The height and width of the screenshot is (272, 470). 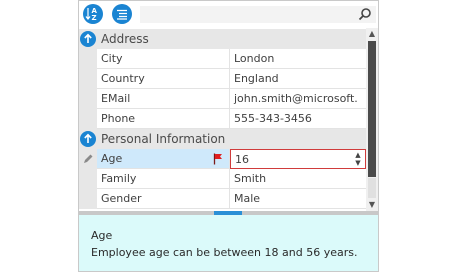 I want to click on property-name: Phone, so click(x=163, y=119).